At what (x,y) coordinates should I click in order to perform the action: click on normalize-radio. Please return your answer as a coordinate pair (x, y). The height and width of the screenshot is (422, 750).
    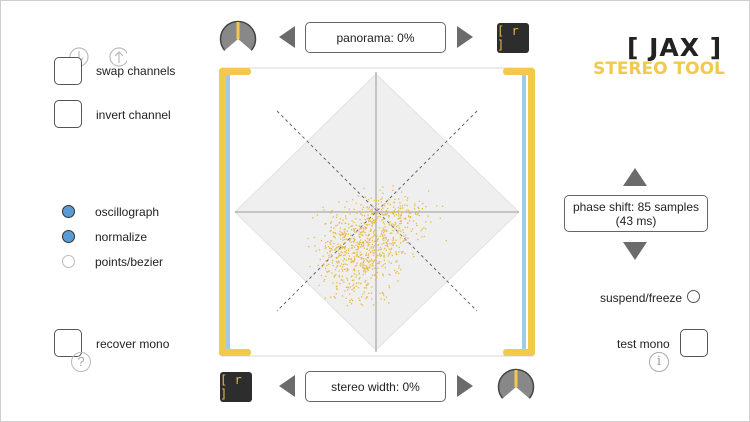
    Looking at the image, I should click on (68, 236).